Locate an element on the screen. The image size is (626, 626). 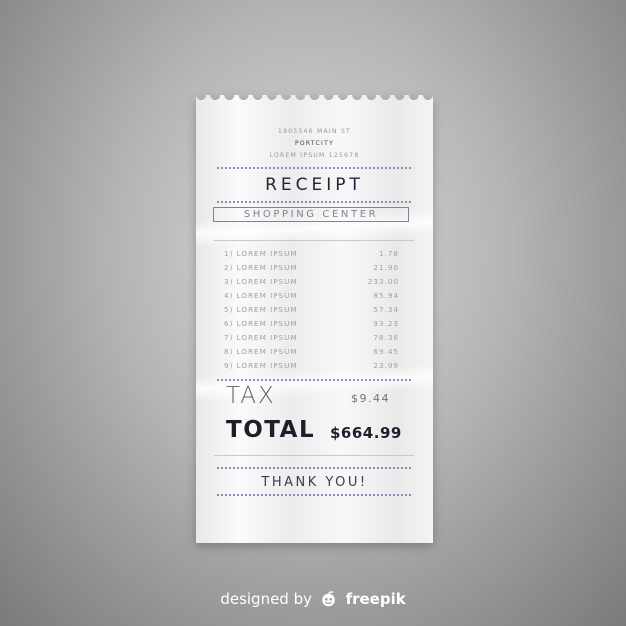
item-price: 93.23 is located at coordinates (386, 323).